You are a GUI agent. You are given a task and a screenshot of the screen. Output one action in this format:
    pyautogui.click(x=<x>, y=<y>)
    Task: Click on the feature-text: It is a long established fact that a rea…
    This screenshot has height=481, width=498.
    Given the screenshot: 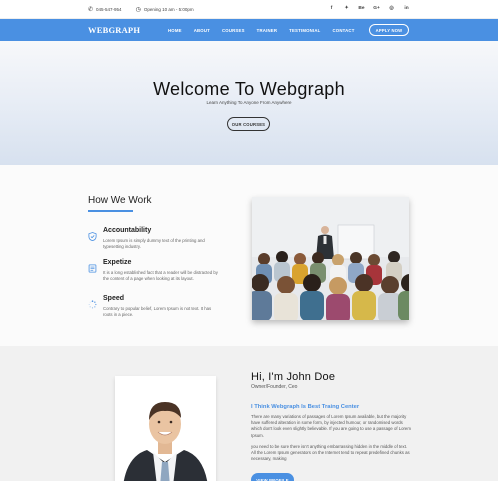 What is the action you would take?
    pyautogui.click(x=160, y=276)
    